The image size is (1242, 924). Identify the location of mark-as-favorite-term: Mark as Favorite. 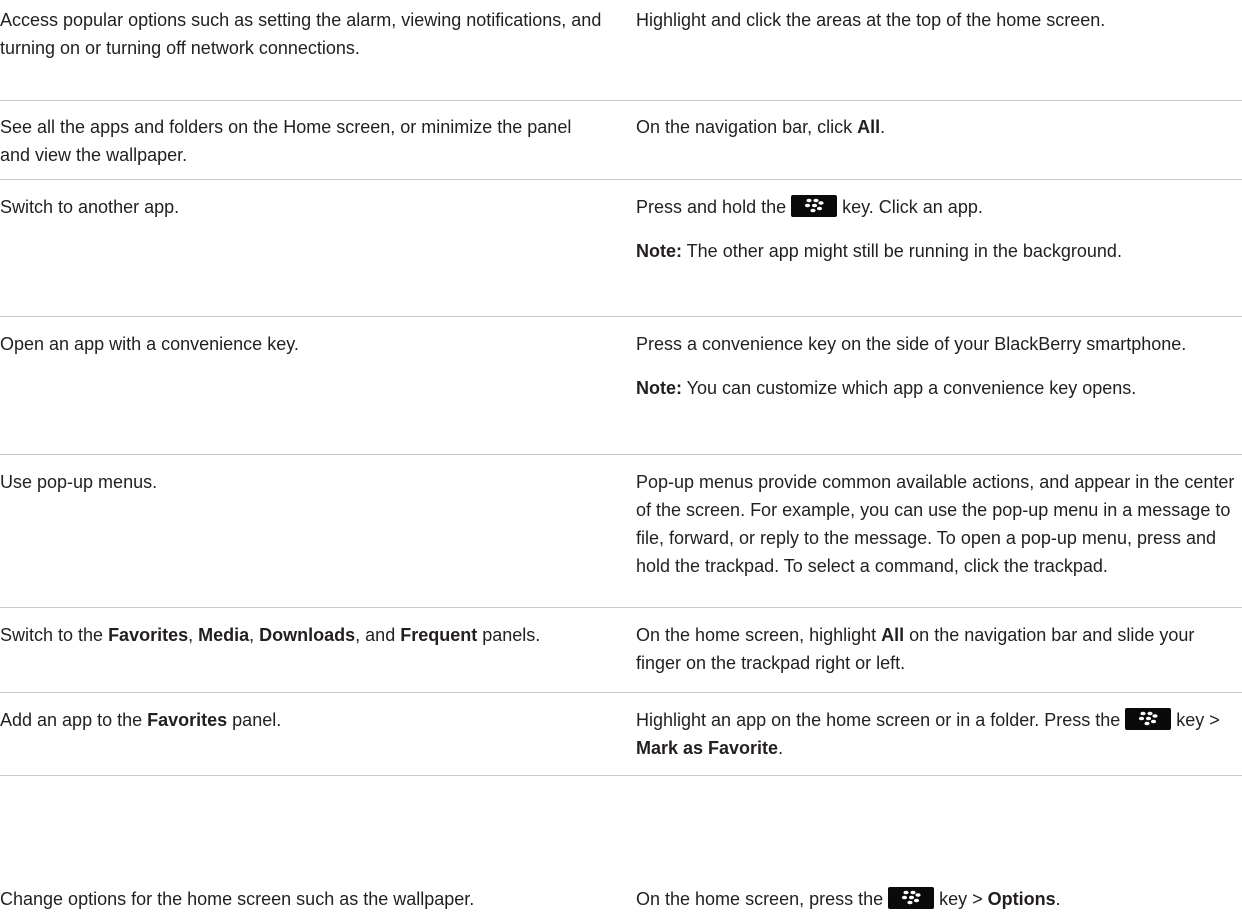
(707, 748).